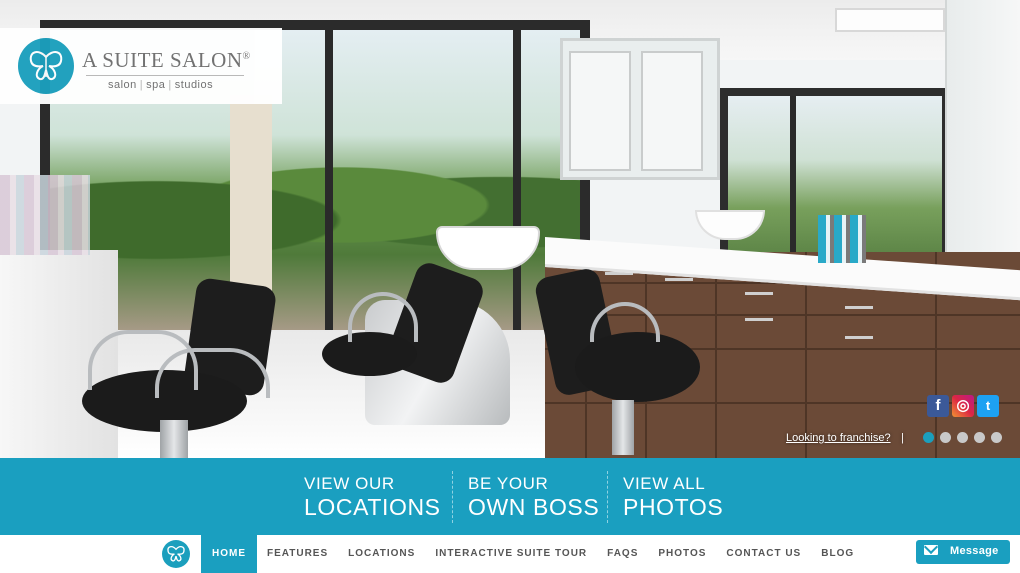  I want to click on be-your-own-boss-button: BE YOUR OWN BOSS, so click(533, 497).